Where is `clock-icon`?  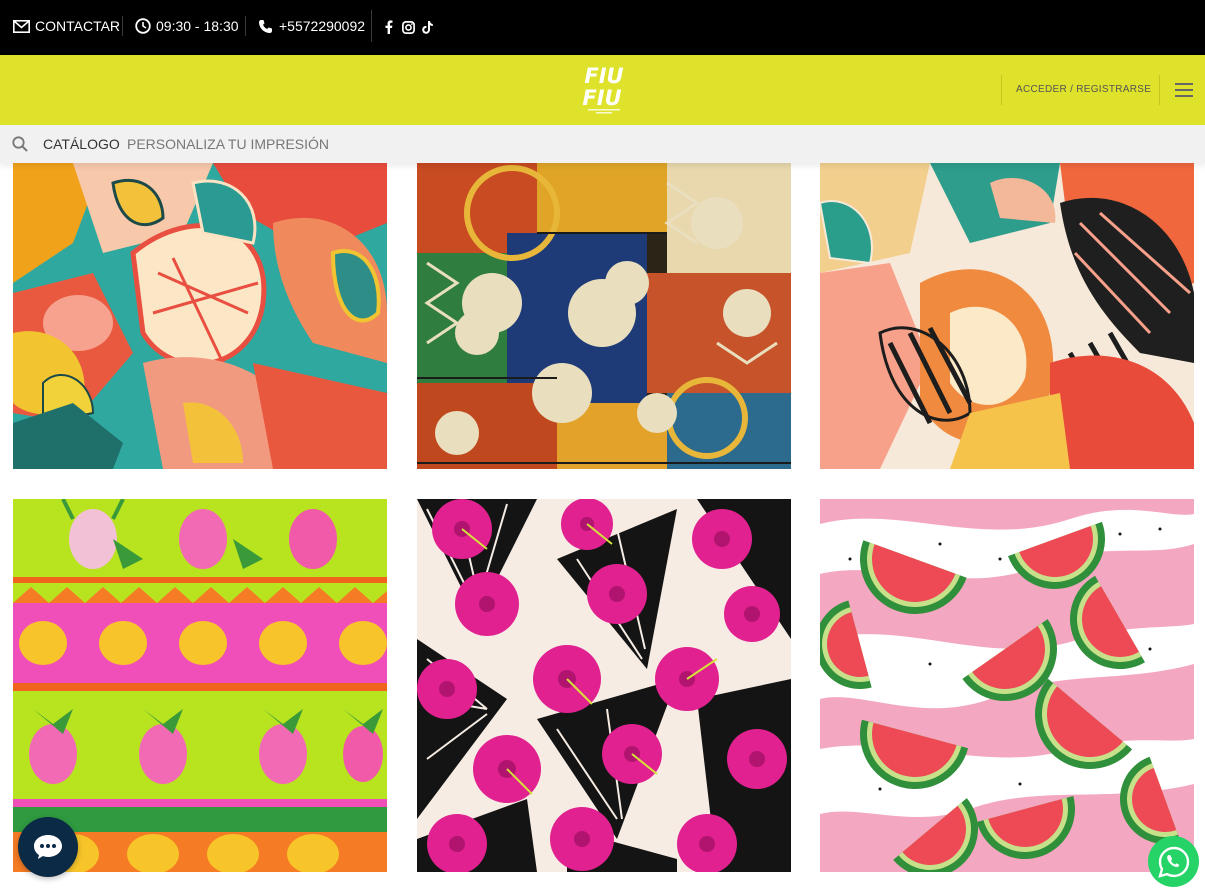 clock-icon is located at coordinates (143, 26).